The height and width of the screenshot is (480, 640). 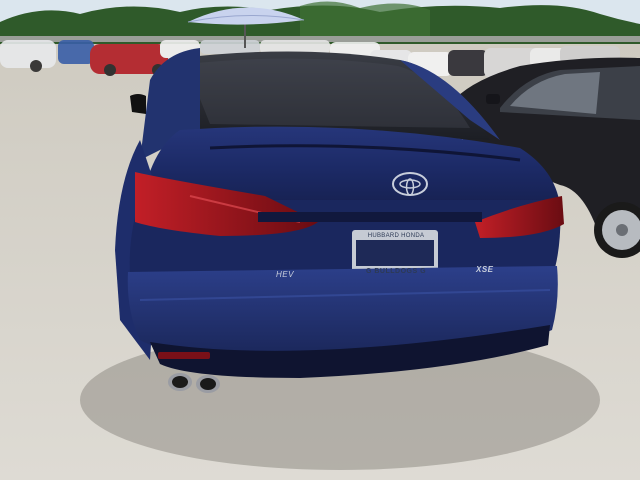 What do you see at coordinates (396, 236) in the screenshot?
I see `plate-frame-top-text: HUBBARD HONDA` at bounding box center [396, 236].